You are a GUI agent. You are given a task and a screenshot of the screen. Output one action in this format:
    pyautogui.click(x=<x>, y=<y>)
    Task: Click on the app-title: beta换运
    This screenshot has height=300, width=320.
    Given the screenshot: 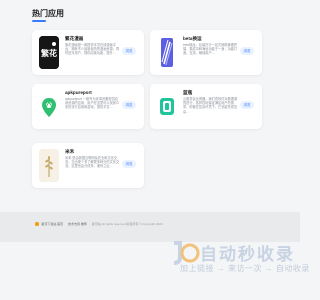 What is the action you would take?
    pyautogui.click(x=192, y=38)
    